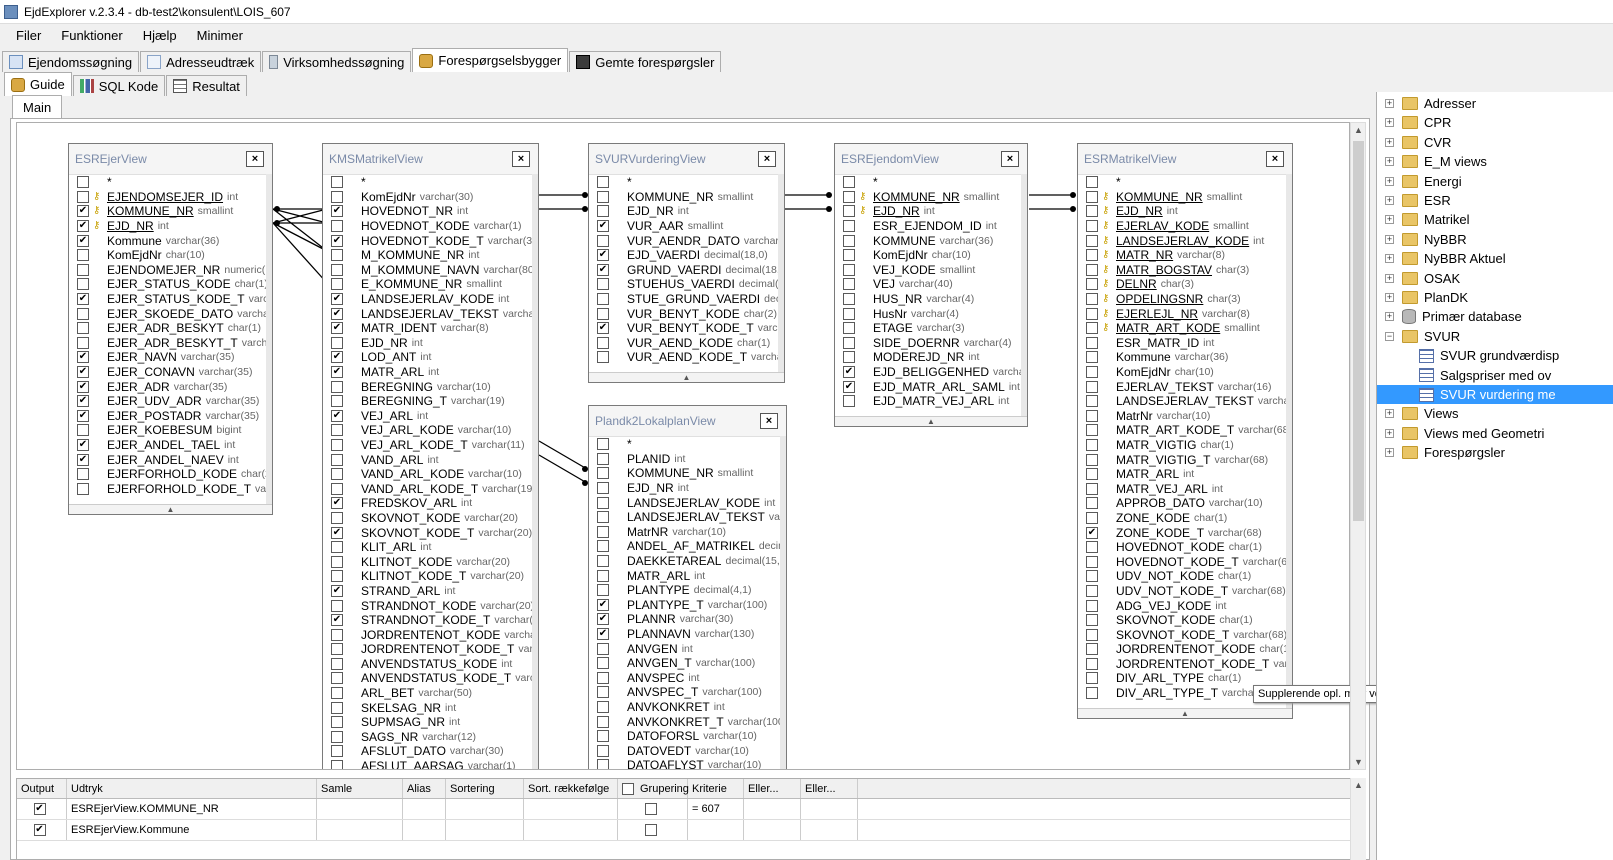  I want to click on sort-order-cell, so click(571, 830).